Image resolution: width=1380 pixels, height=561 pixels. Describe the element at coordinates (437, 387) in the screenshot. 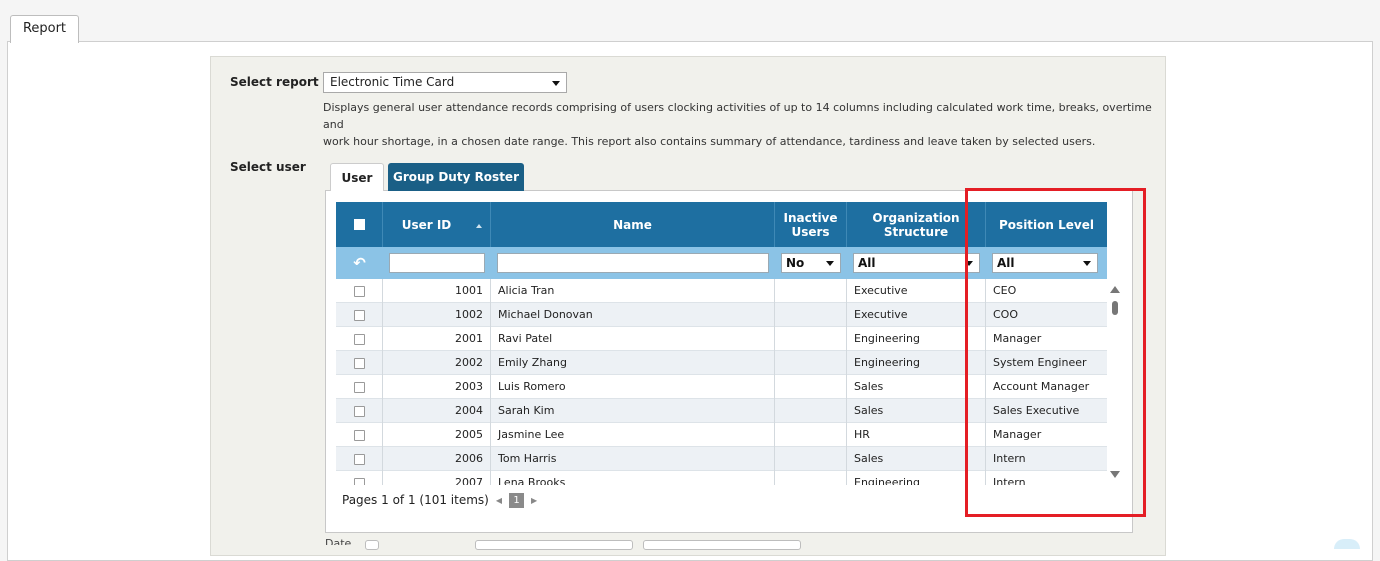

I see `cell-user-id: 2003` at that location.